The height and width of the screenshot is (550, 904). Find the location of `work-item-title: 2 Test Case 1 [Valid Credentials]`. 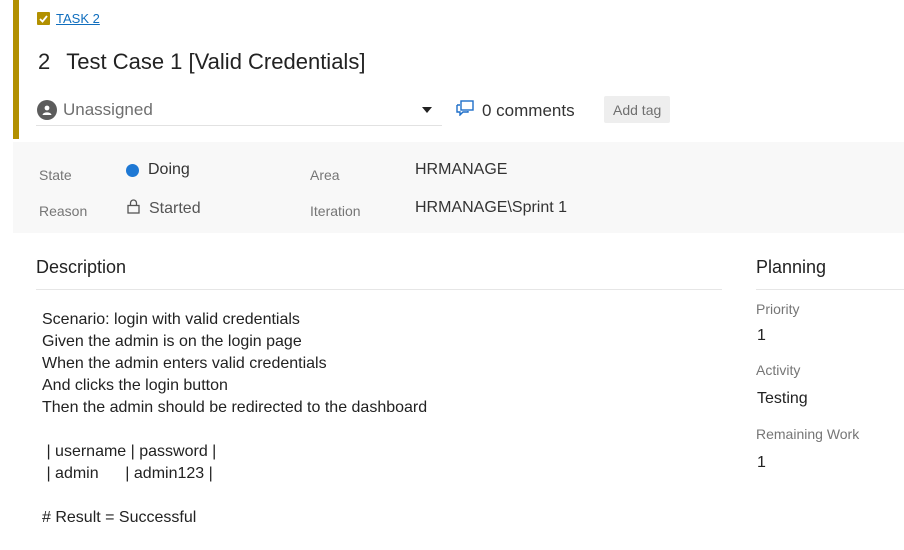

work-item-title: 2 Test Case 1 [Valid Credentials] is located at coordinates (201, 62).